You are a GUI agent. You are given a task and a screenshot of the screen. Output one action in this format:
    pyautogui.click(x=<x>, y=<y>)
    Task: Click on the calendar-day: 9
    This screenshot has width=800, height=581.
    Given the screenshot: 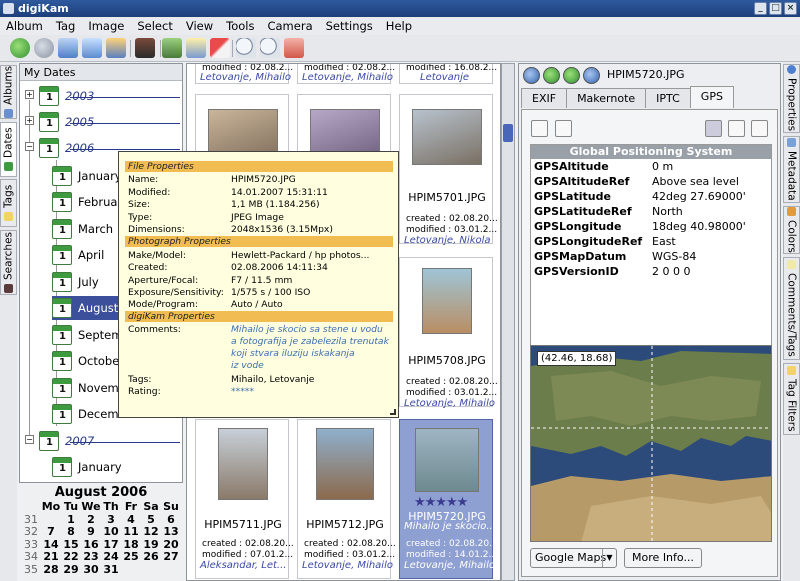 What is the action you would take?
    pyautogui.click(x=91, y=532)
    